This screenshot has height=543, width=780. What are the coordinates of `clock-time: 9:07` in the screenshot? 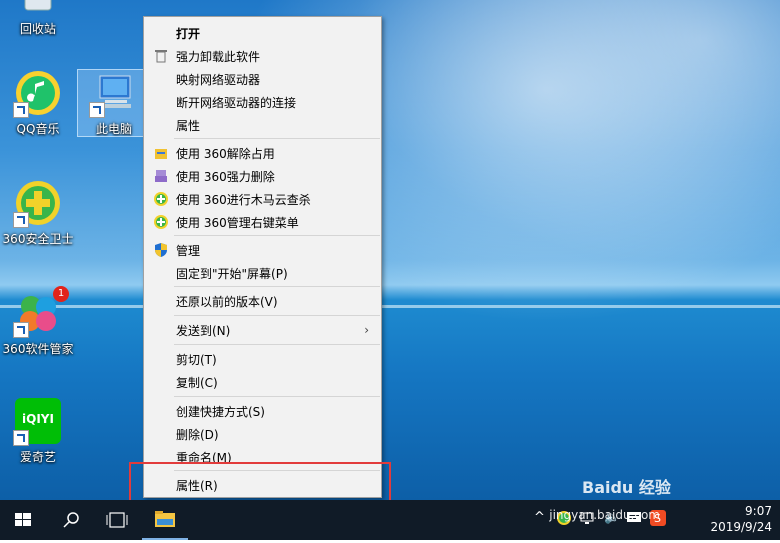 It's located at (758, 511).